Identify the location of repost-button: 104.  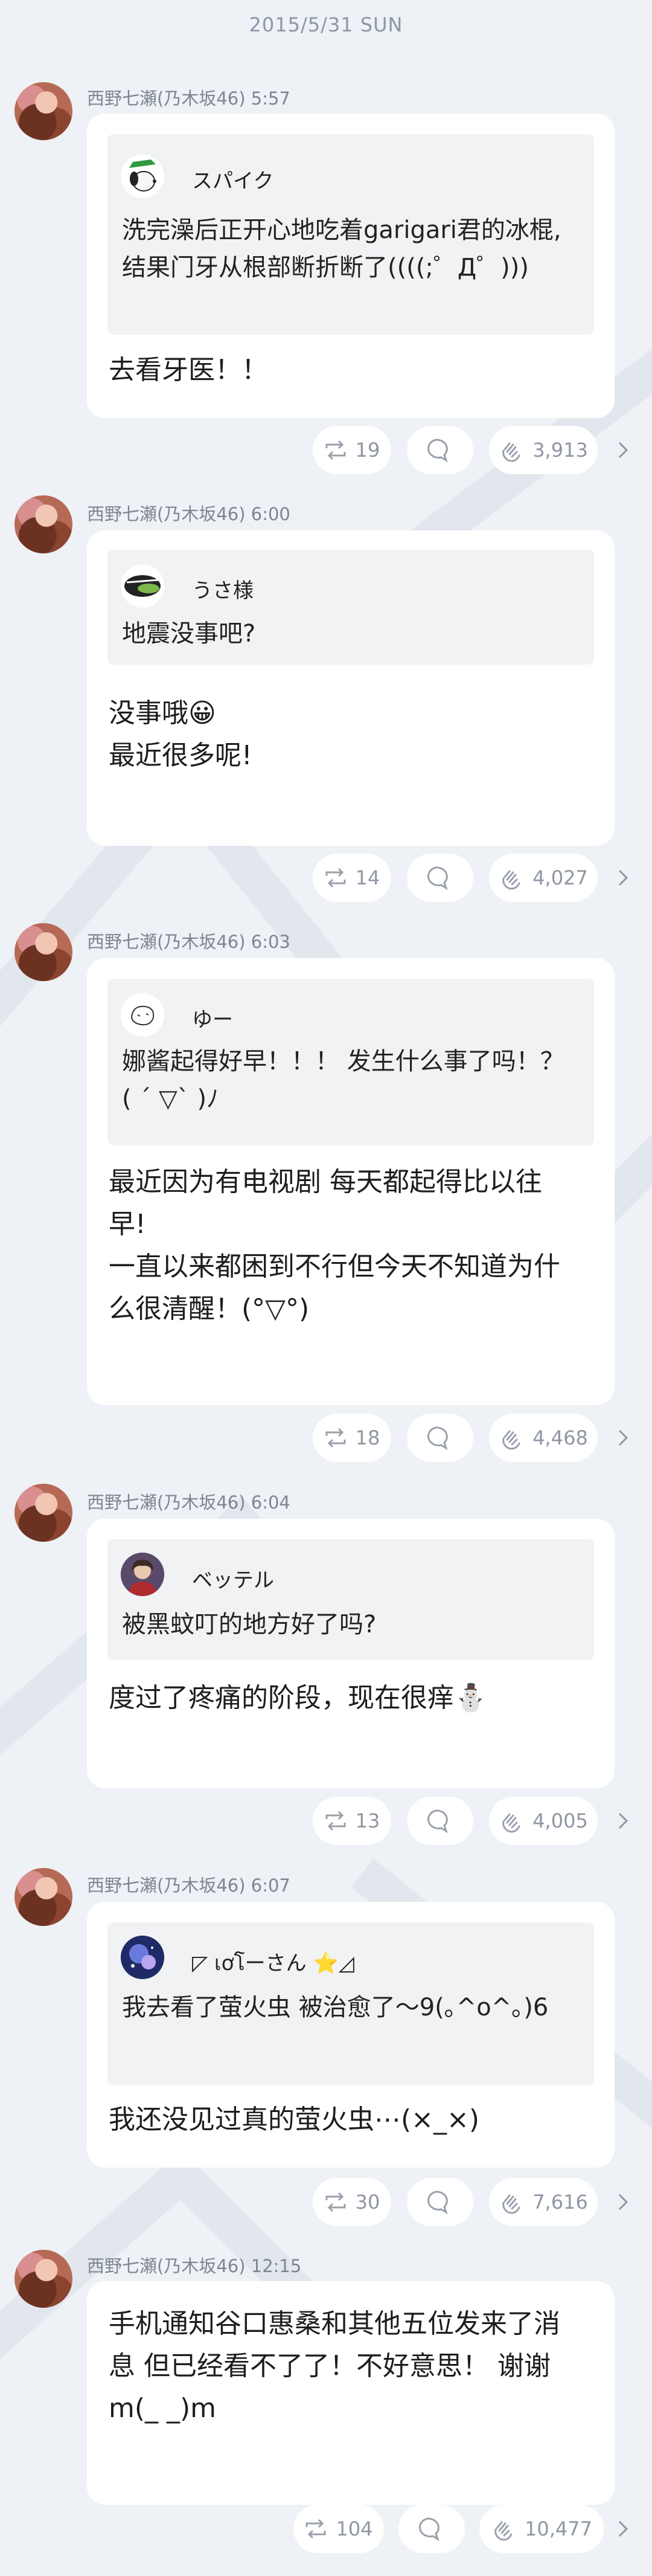
(339, 2529).